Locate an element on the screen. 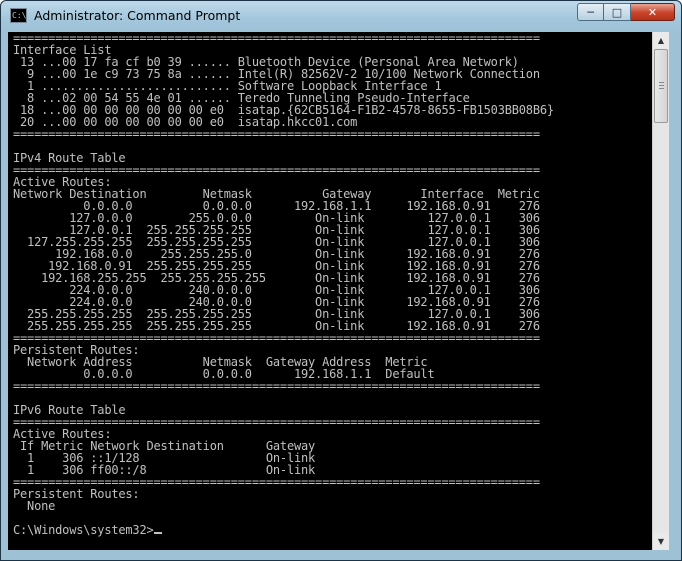  minimize-button: ─ is located at coordinates (590, 12).